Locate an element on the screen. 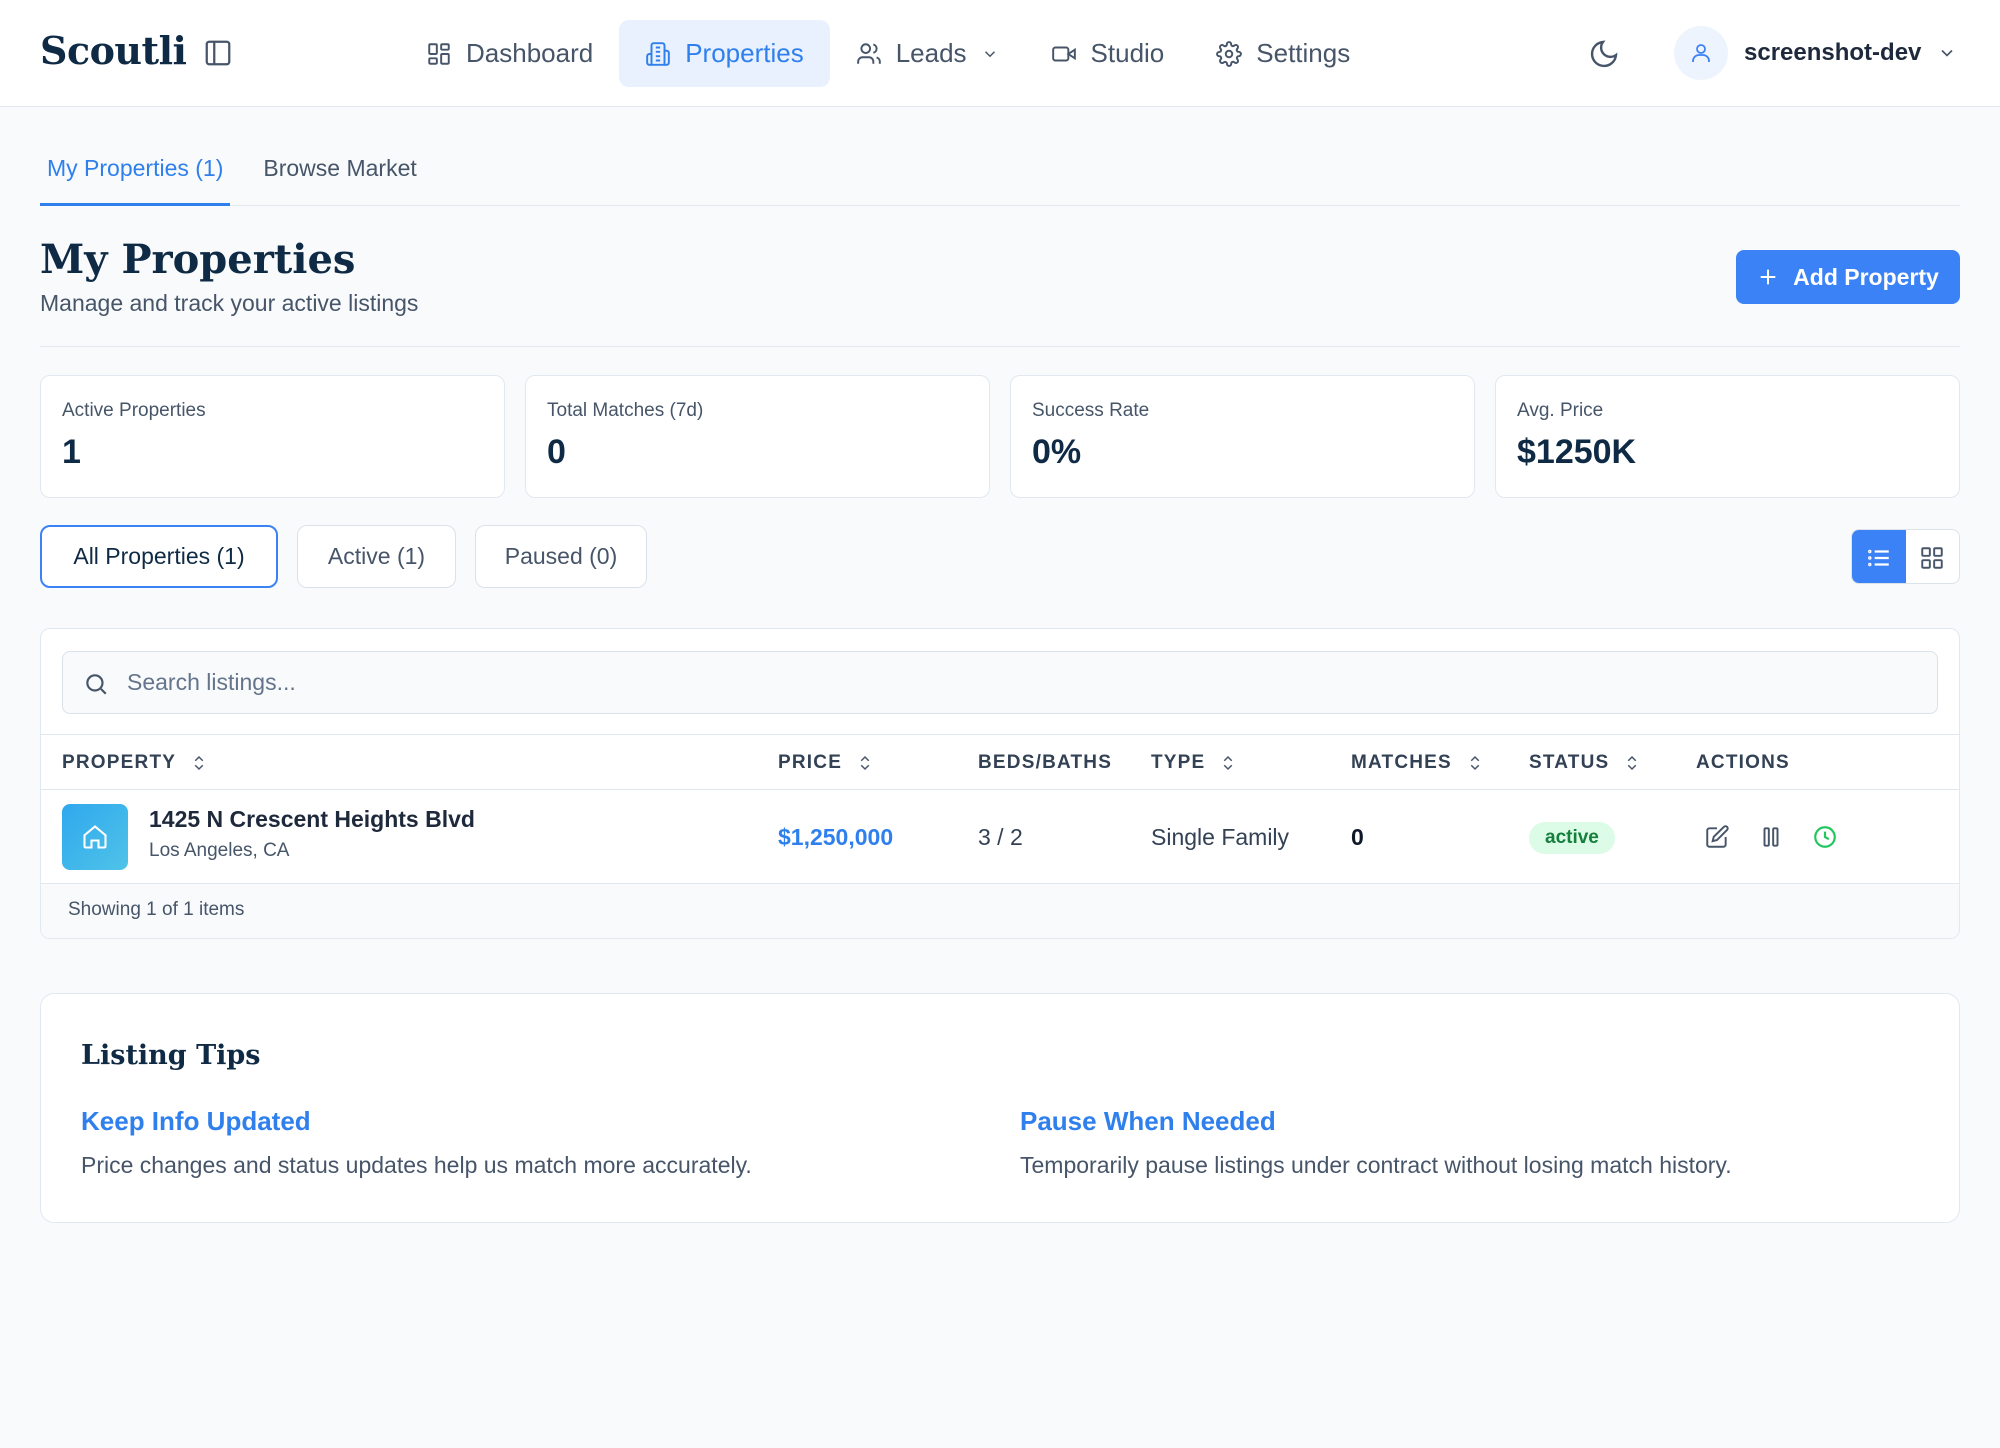 This screenshot has height=1448, width=2000. user-menu: screenshot-dev is located at coordinates (1815, 53).